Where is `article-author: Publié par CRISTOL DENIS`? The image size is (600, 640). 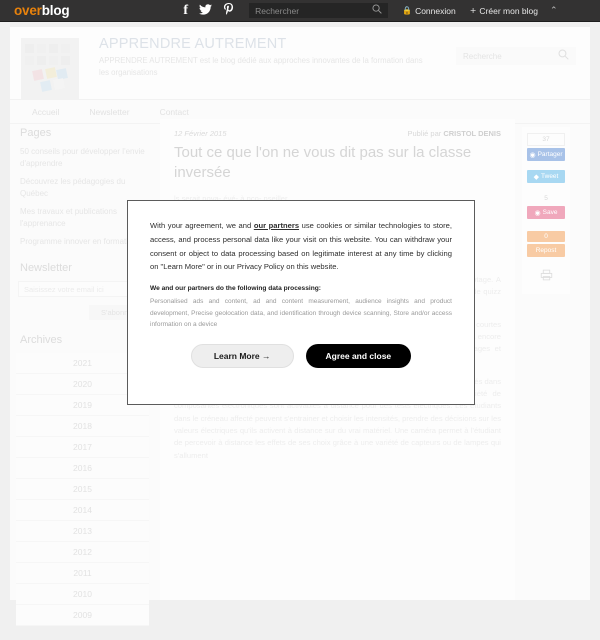
article-author: Publié par CRISTOL DENIS is located at coordinates (454, 133).